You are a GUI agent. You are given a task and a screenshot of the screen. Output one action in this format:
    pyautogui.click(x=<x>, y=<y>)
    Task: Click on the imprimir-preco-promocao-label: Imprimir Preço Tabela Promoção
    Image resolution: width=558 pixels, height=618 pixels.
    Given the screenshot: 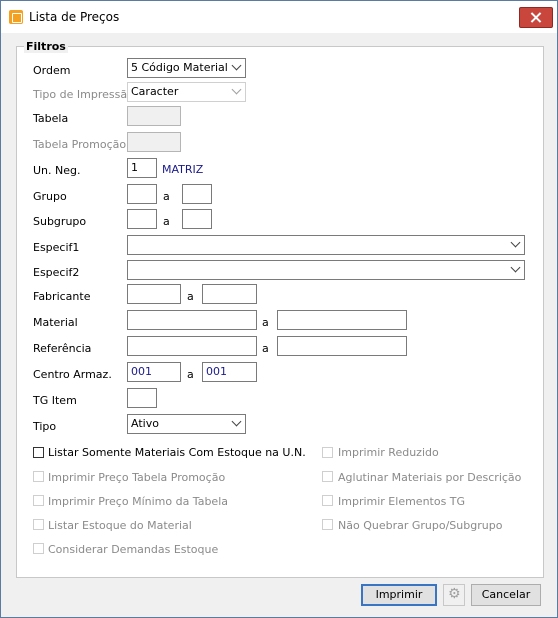 What is the action you would take?
    pyautogui.click(x=137, y=477)
    